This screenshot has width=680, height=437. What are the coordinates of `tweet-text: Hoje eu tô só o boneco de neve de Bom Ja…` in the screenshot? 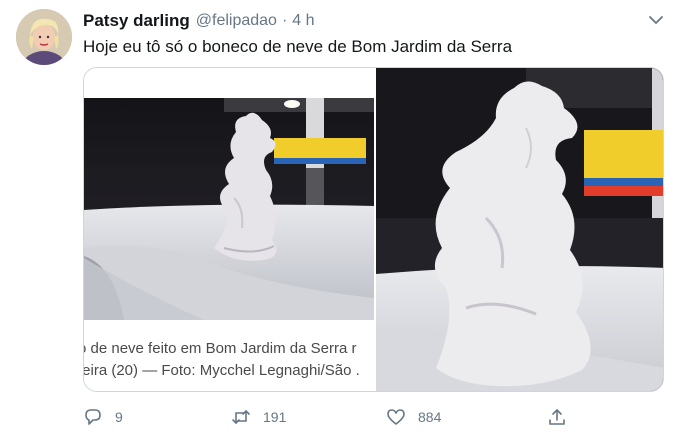 It's located at (298, 46).